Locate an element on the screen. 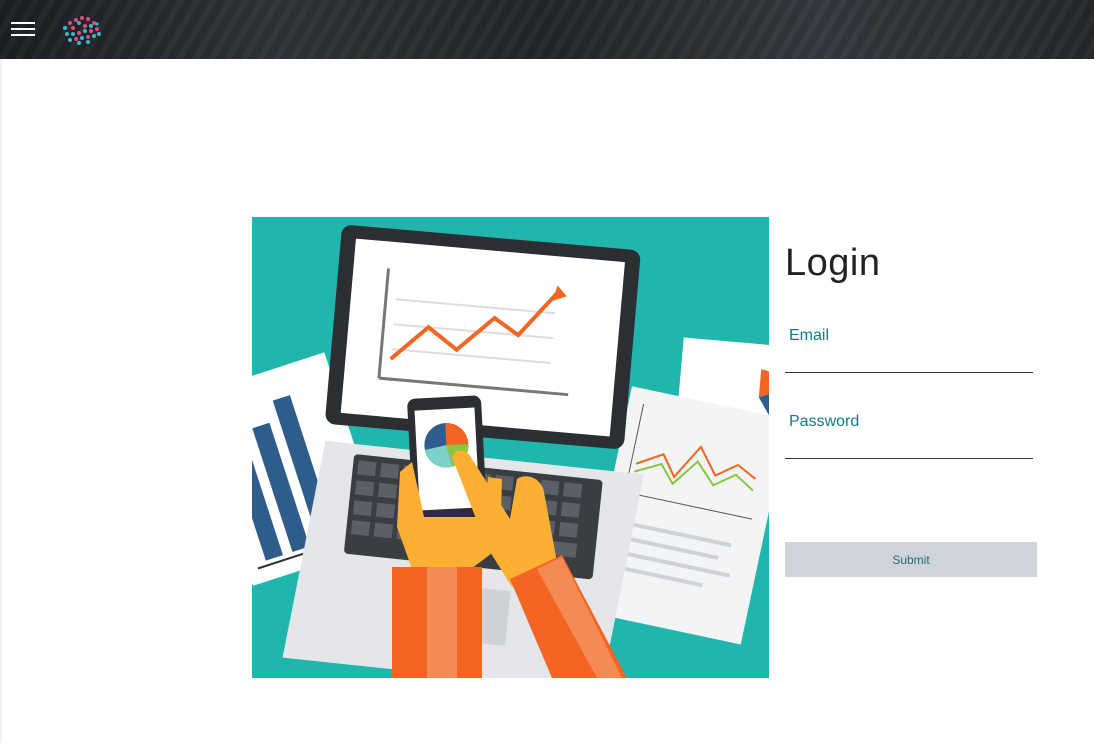  password-field: Password is located at coordinates (909, 436).